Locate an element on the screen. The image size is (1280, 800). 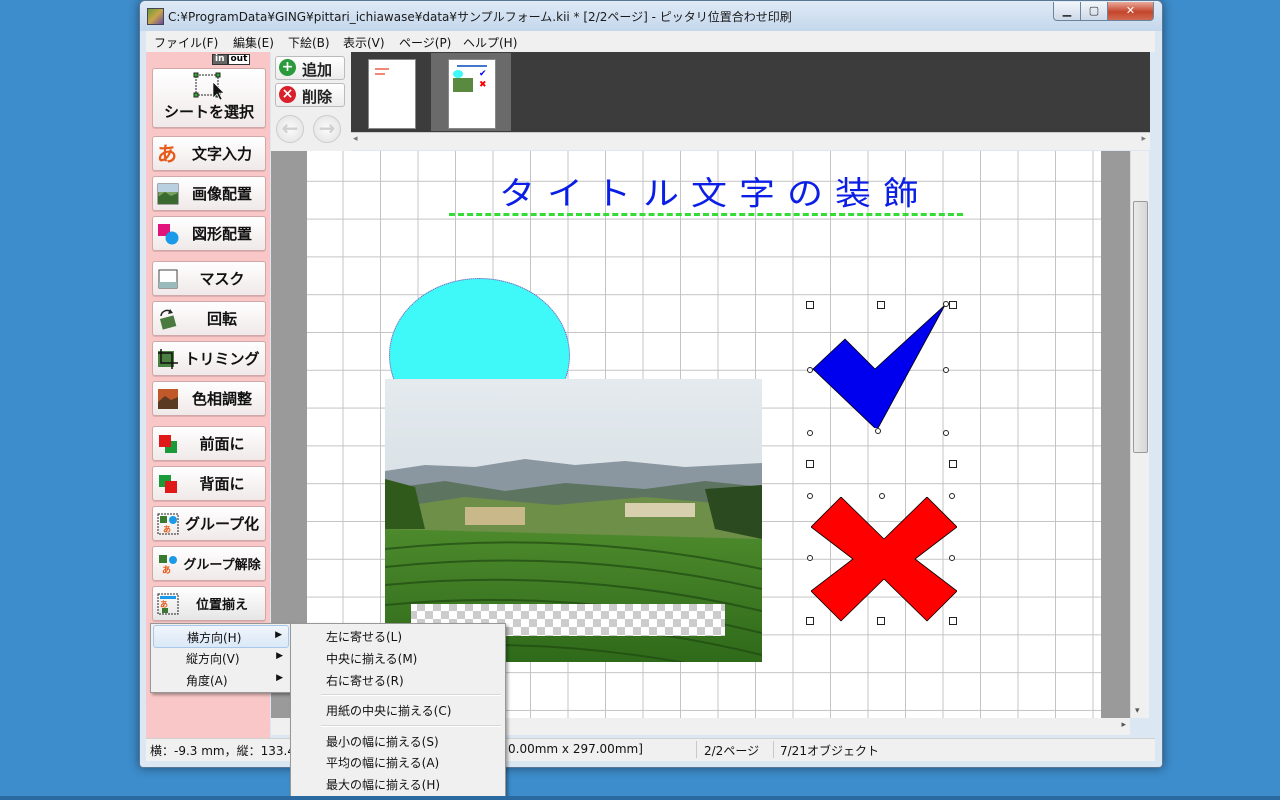
tea-field-photo is located at coordinates (573, 520).